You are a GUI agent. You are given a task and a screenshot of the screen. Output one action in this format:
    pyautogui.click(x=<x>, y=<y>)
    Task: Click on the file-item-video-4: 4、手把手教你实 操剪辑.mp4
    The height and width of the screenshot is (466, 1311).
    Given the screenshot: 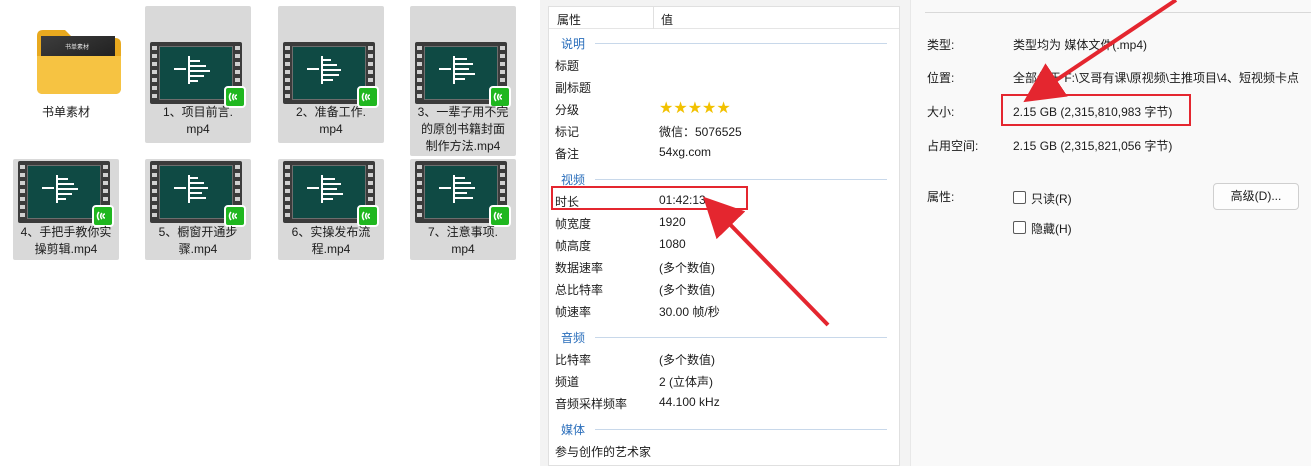 What is the action you would take?
    pyautogui.click(x=66, y=209)
    